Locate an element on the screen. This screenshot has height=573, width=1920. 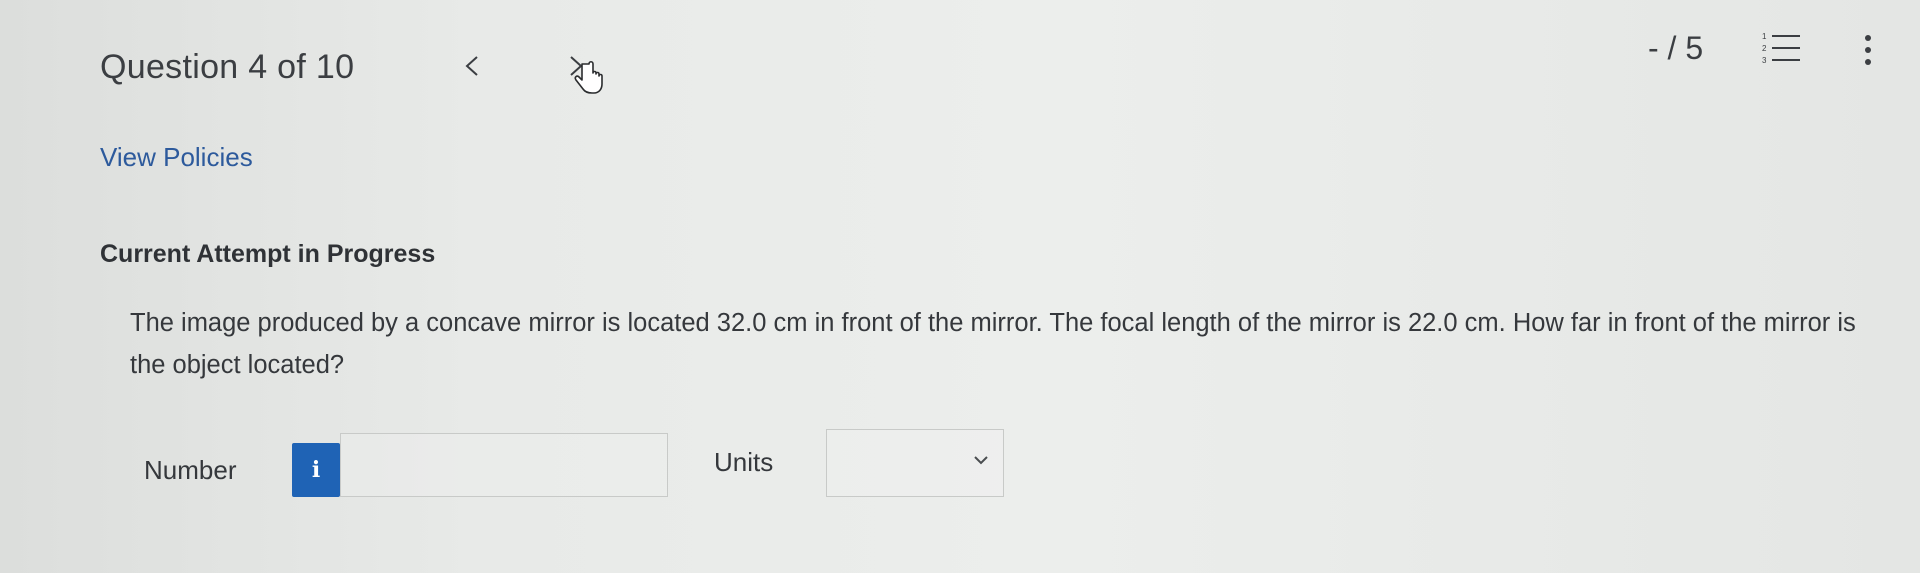
units-label: Units is located at coordinates (744, 462).